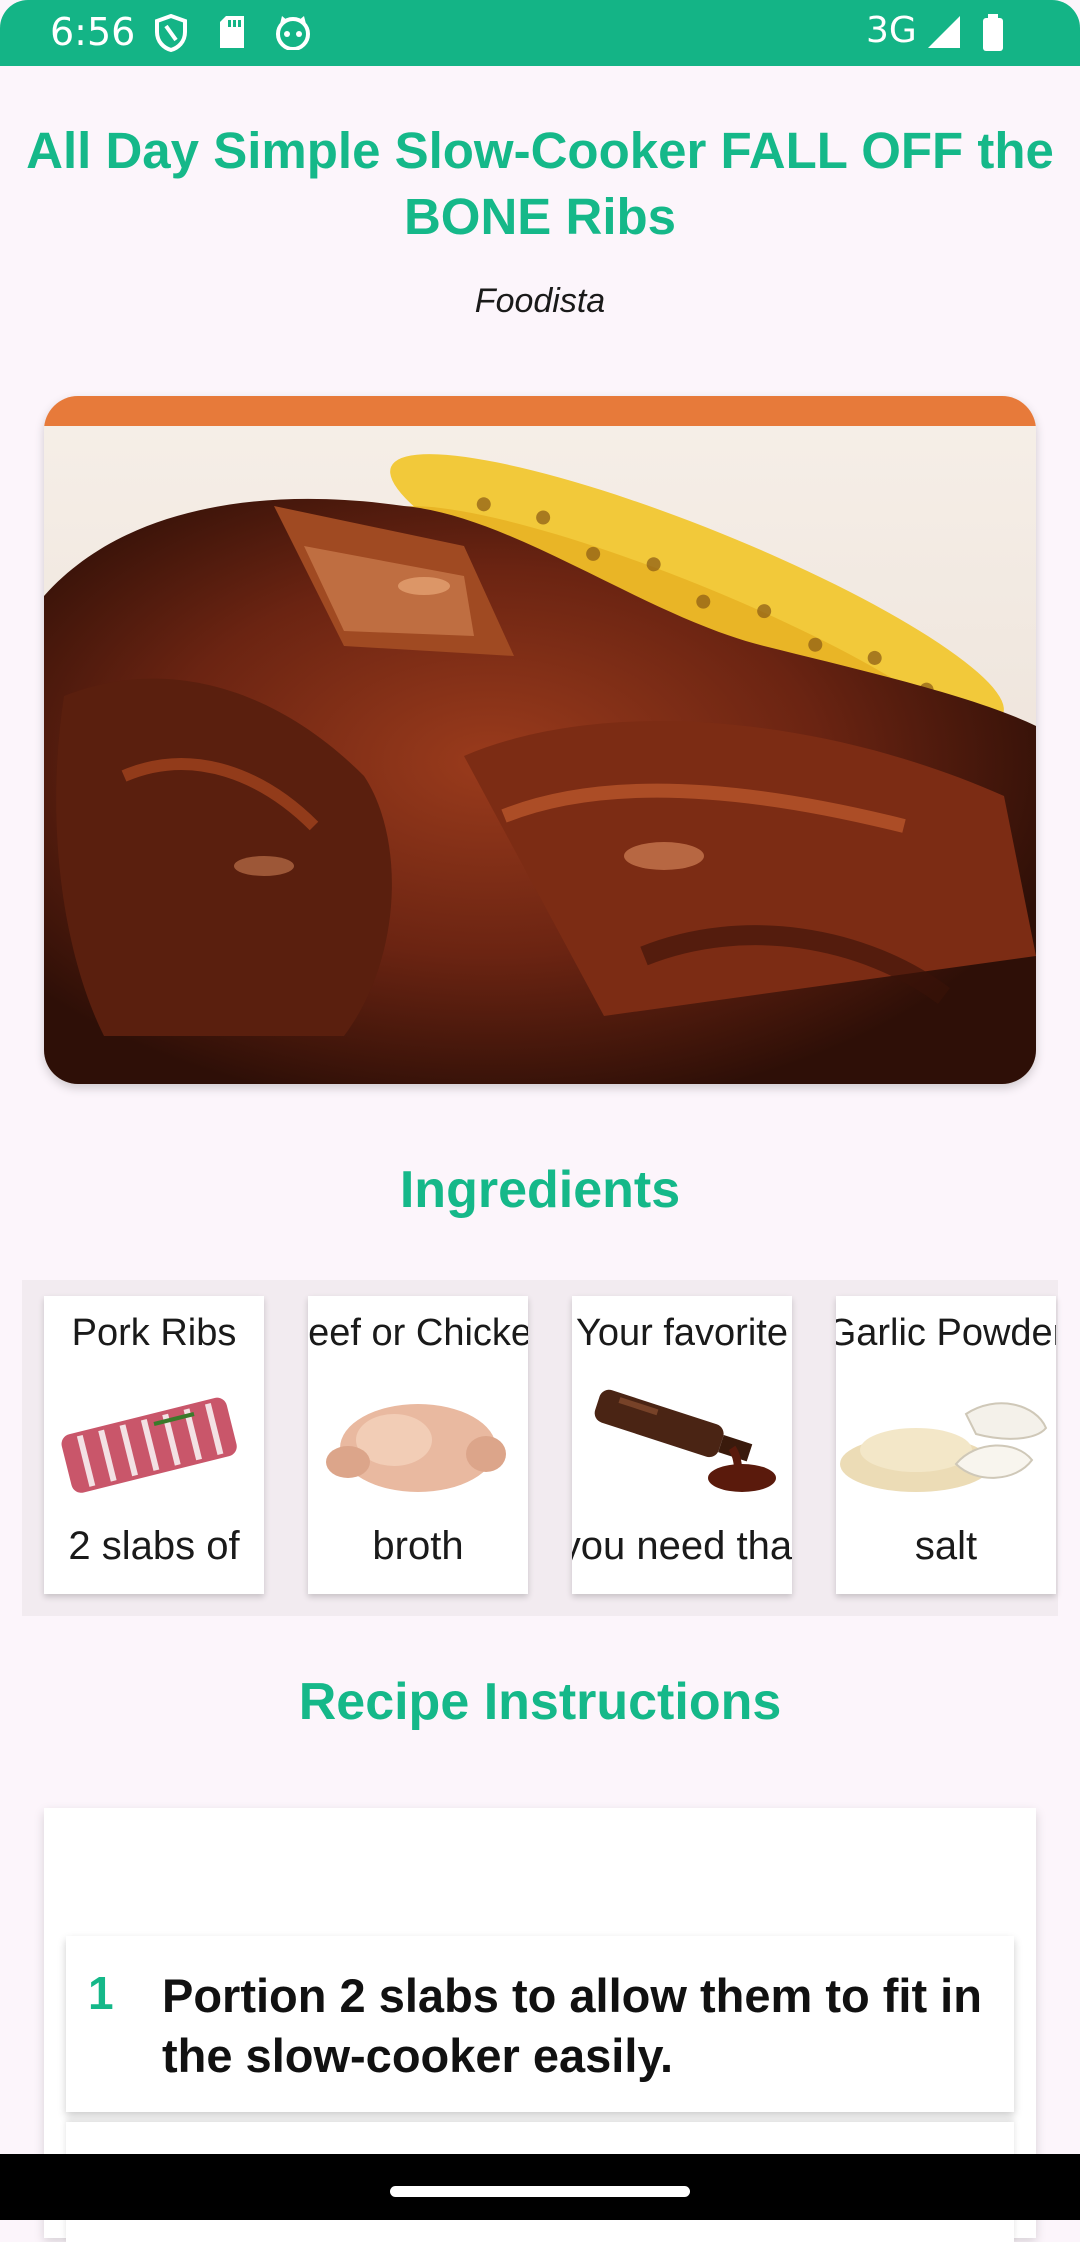 The image size is (1080, 2242). What do you see at coordinates (154, 1333) in the screenshot?
I see `ingredient-name: Pork Ribs` at bounding box center [154, 1333].